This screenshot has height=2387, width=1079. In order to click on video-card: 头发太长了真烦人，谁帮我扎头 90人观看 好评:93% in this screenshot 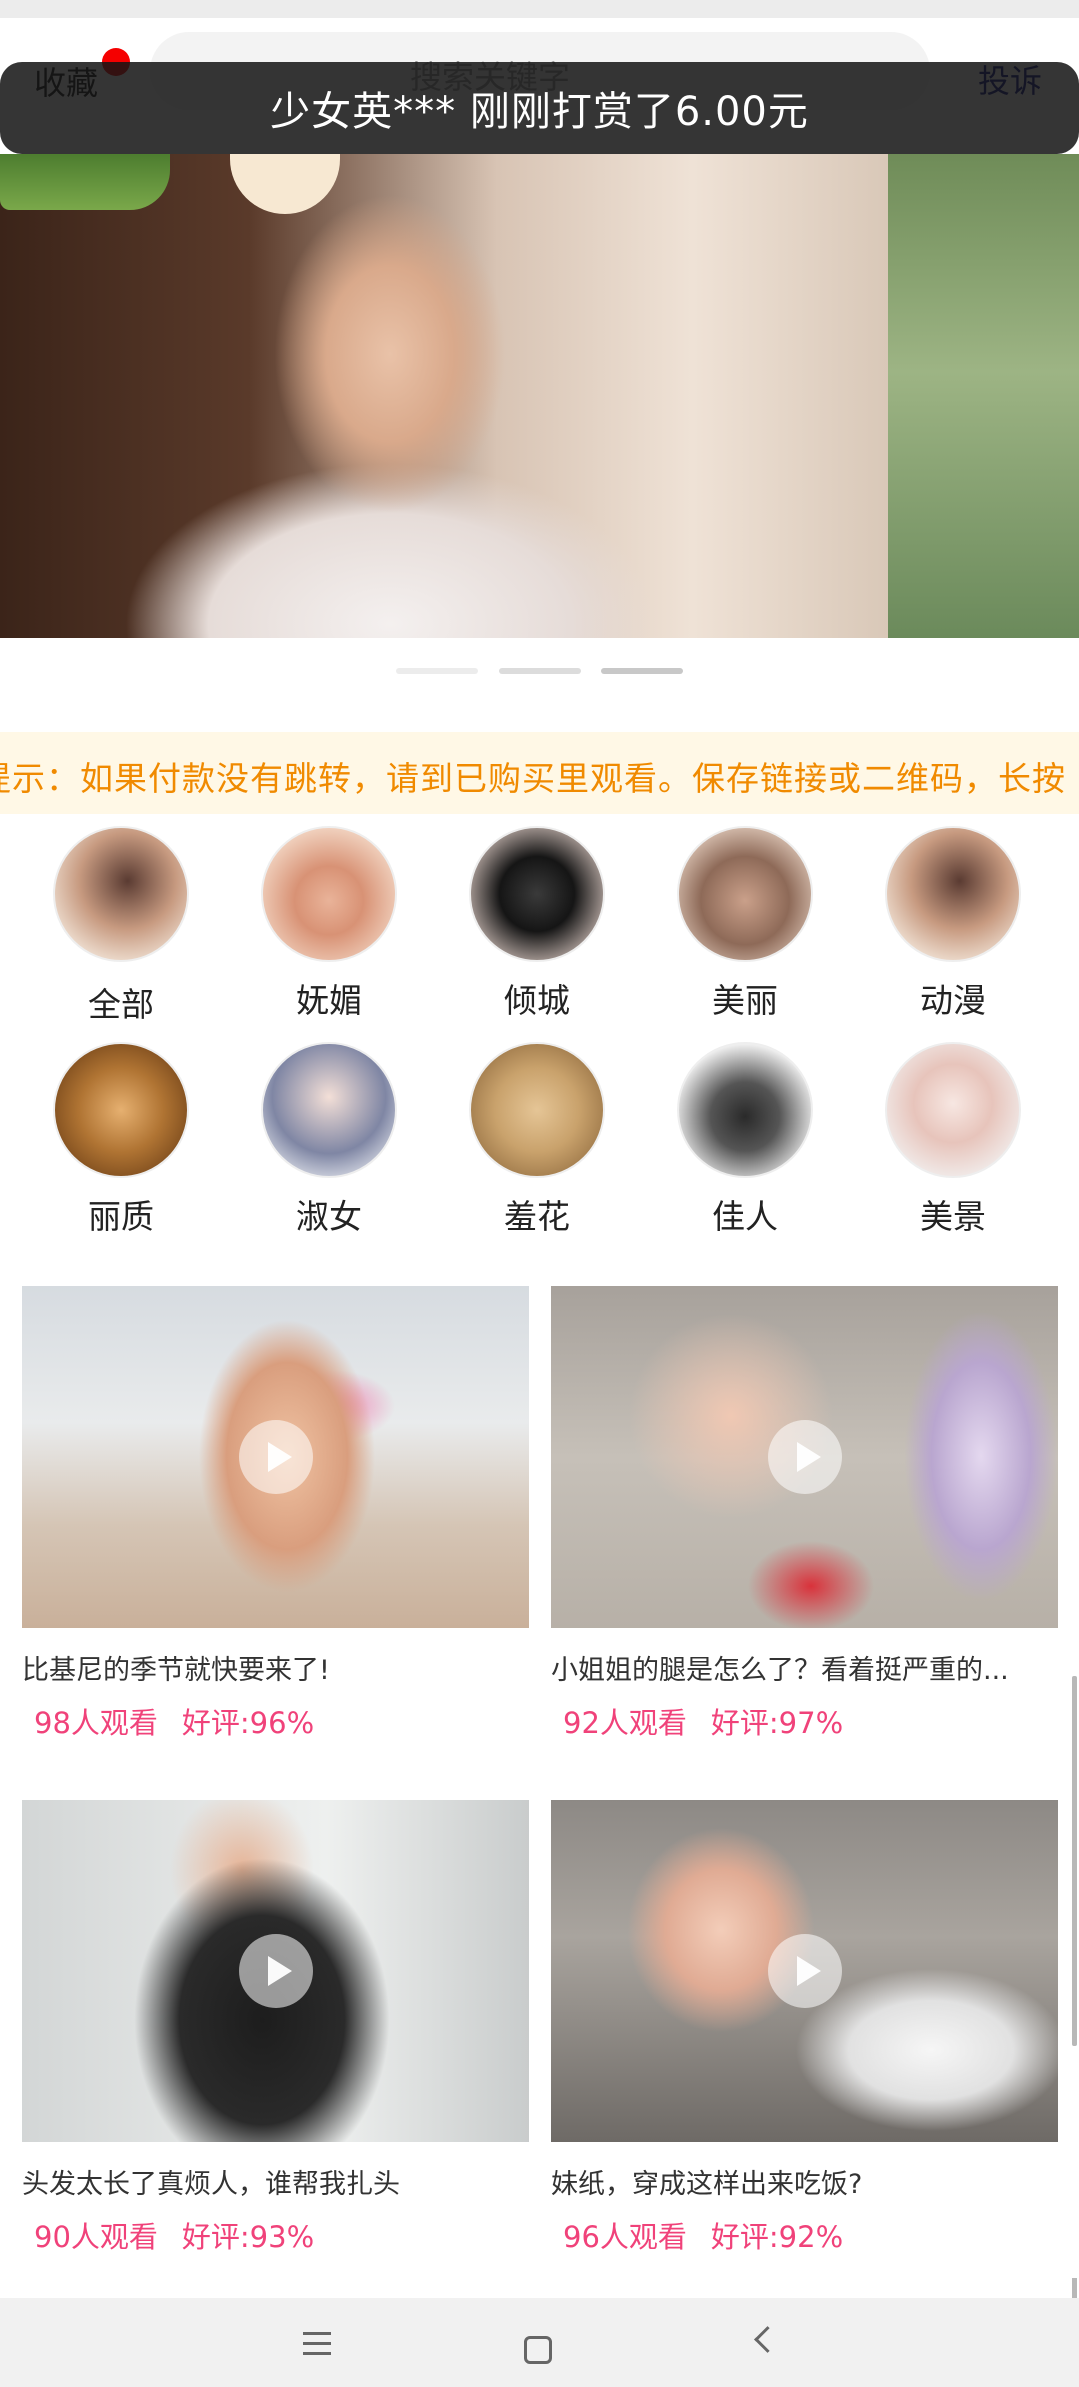, I will do `click(275, 2040)`.